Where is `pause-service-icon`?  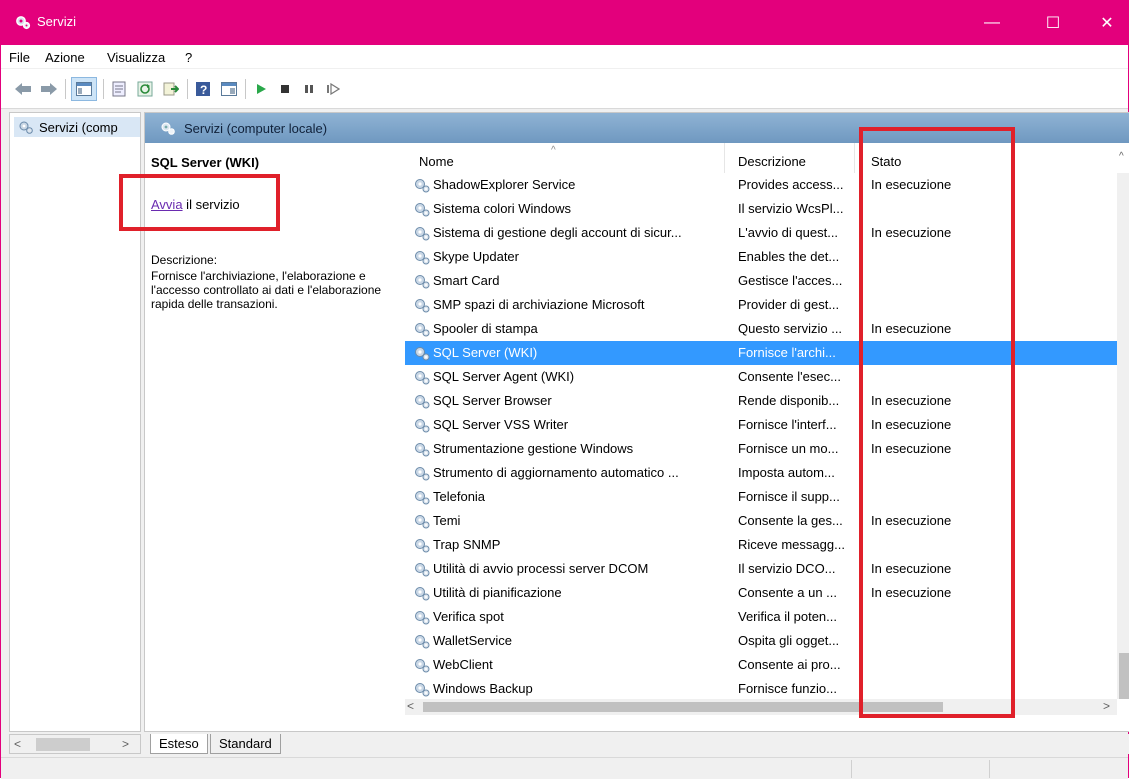 pause-service-icon is located at coordinates (309, 89).